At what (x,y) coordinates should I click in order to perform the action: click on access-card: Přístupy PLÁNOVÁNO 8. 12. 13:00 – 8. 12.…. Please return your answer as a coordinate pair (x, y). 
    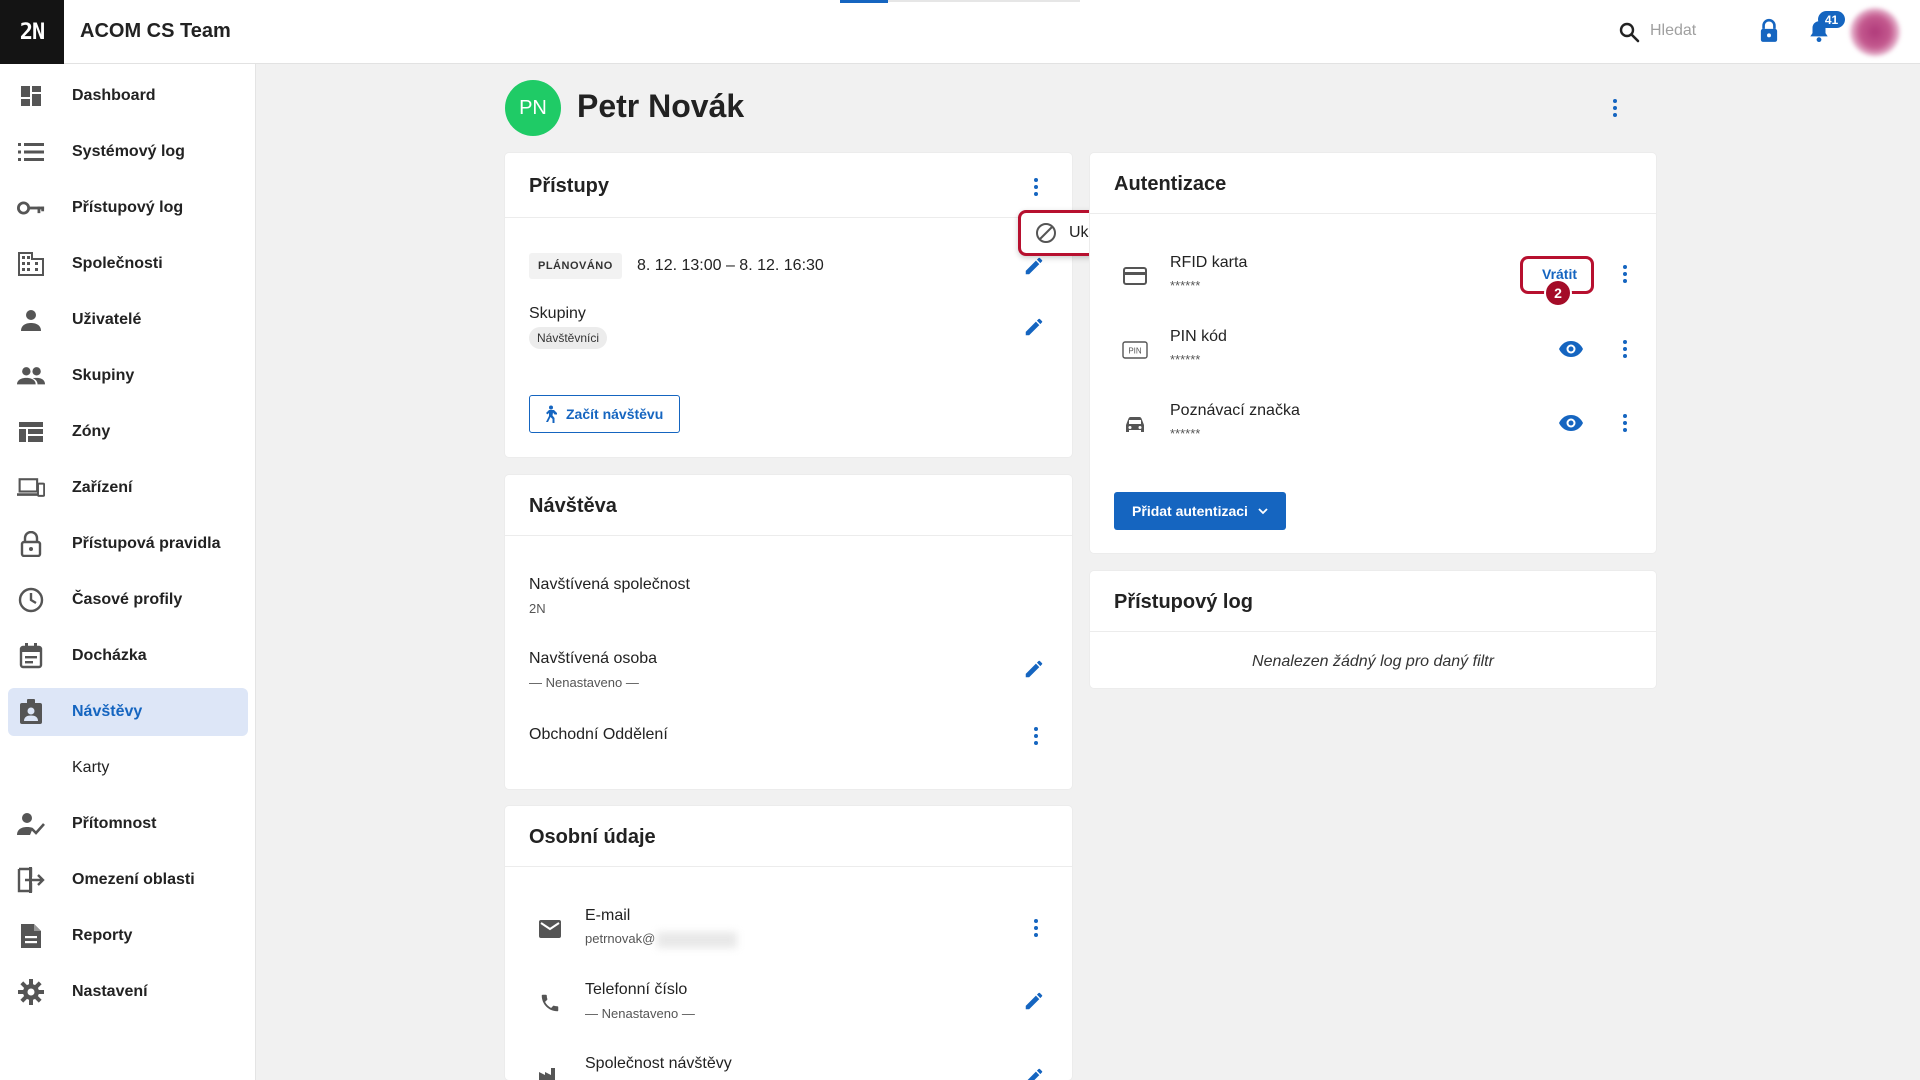
    Looking at the image, I should click on (788, 305).